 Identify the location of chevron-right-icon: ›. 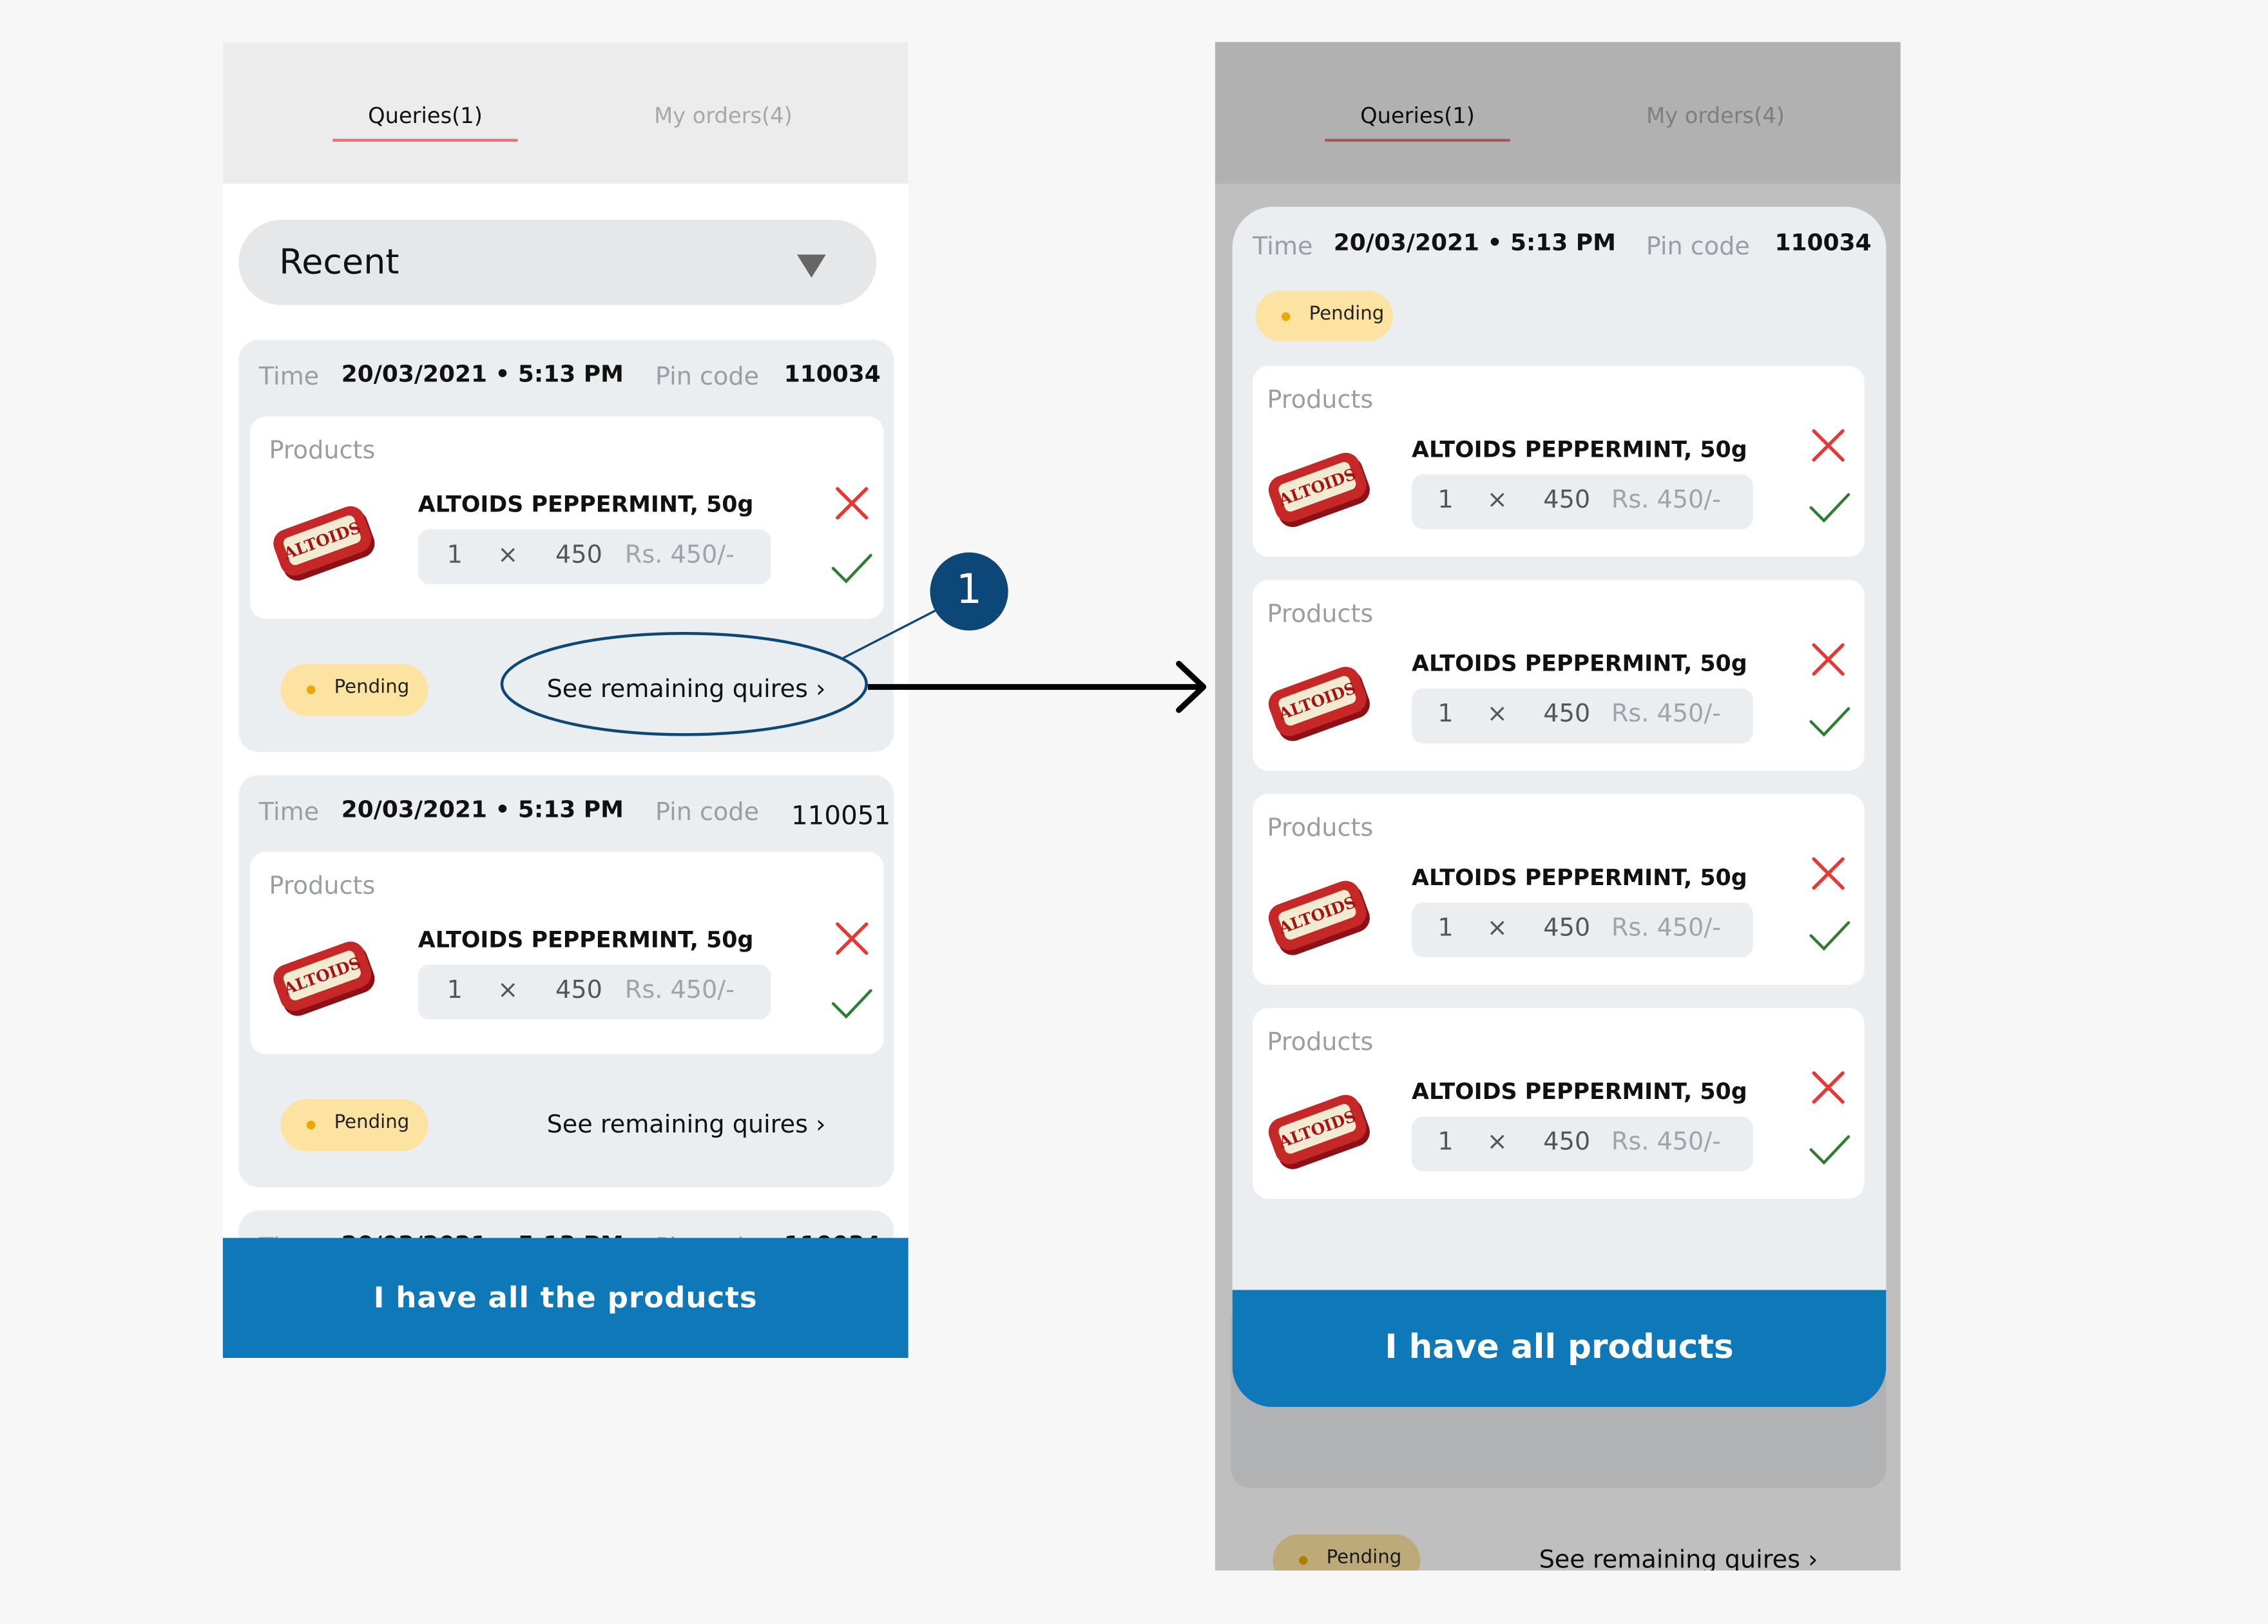
(821, 1125).